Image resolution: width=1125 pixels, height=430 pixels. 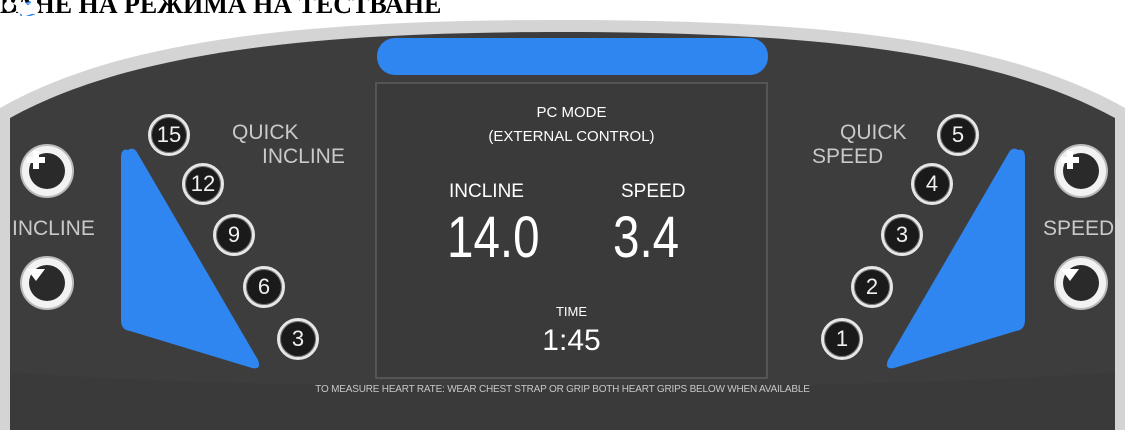 What do you see at coordinates (264, 287) in the screenshot?
I see `quick-incline-button: 6` at bounding box center [264, 287].